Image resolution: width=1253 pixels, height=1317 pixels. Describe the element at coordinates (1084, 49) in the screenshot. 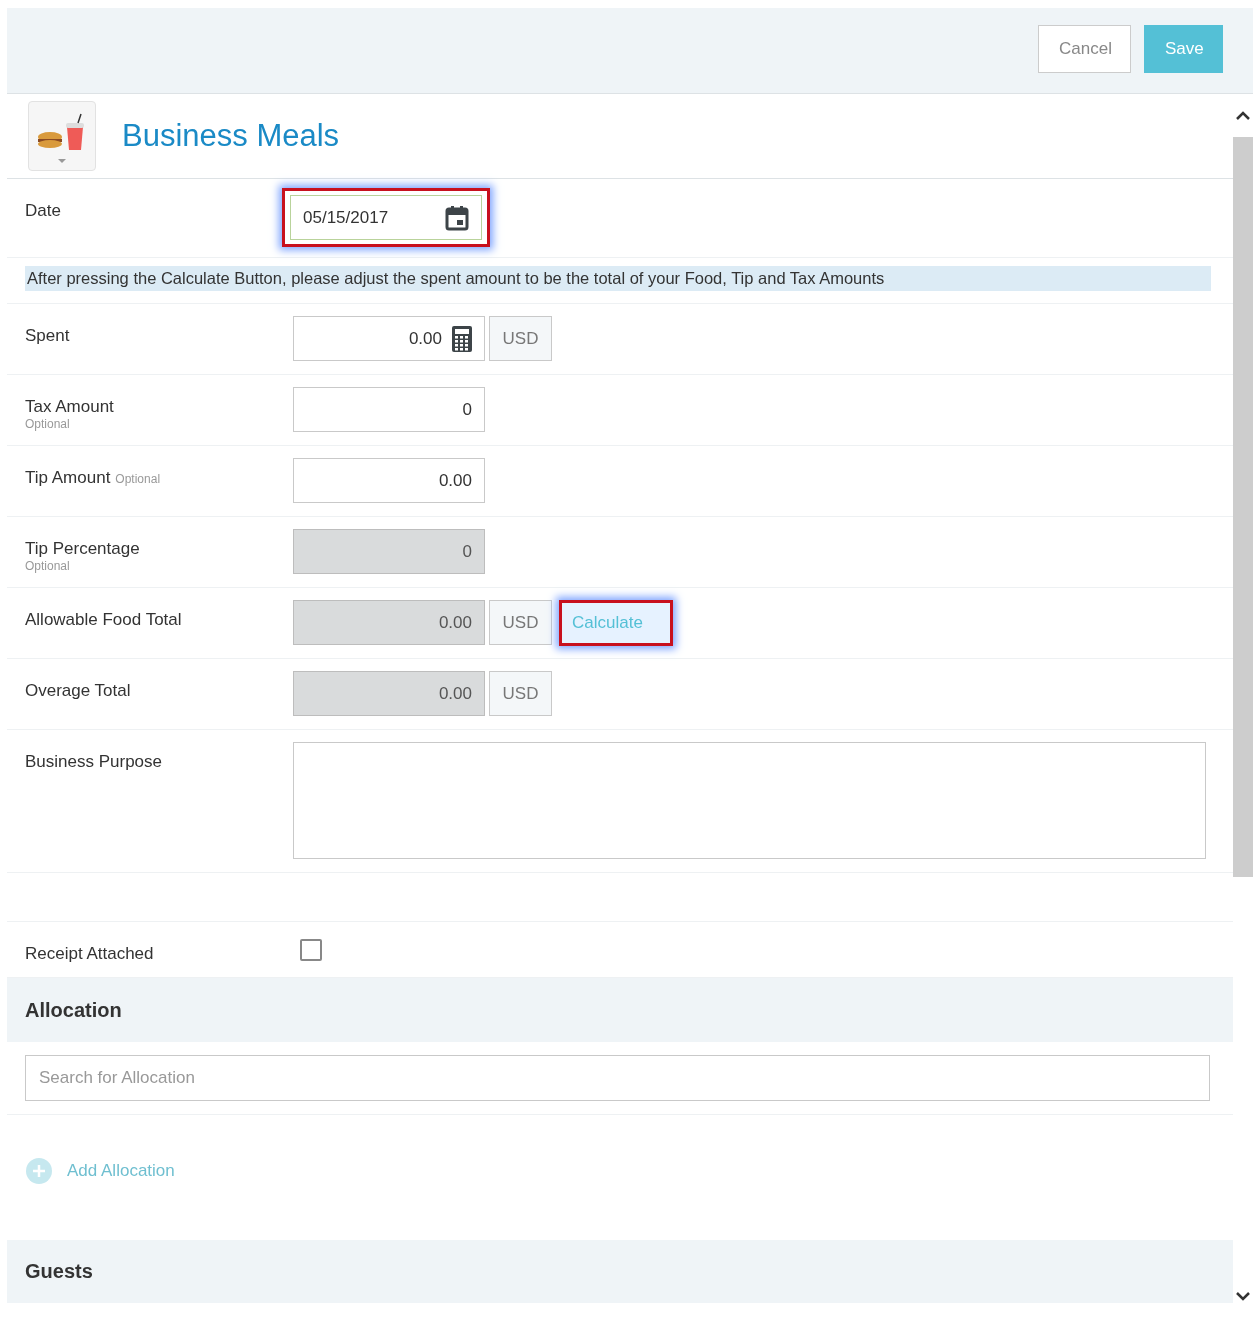

I see `cancel-button: Cancel` at that location.